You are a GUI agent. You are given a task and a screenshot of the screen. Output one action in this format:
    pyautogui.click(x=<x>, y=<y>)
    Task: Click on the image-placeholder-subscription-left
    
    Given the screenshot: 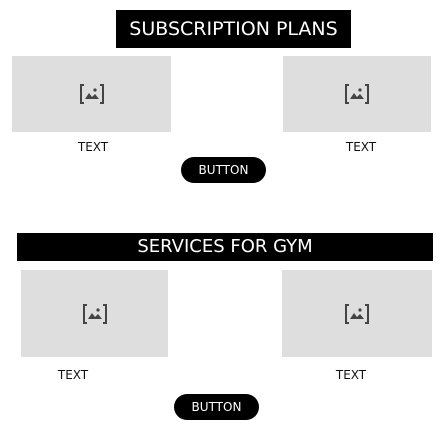 What is the action you would take?
    pyautogui.click(x=91, y=94)
    